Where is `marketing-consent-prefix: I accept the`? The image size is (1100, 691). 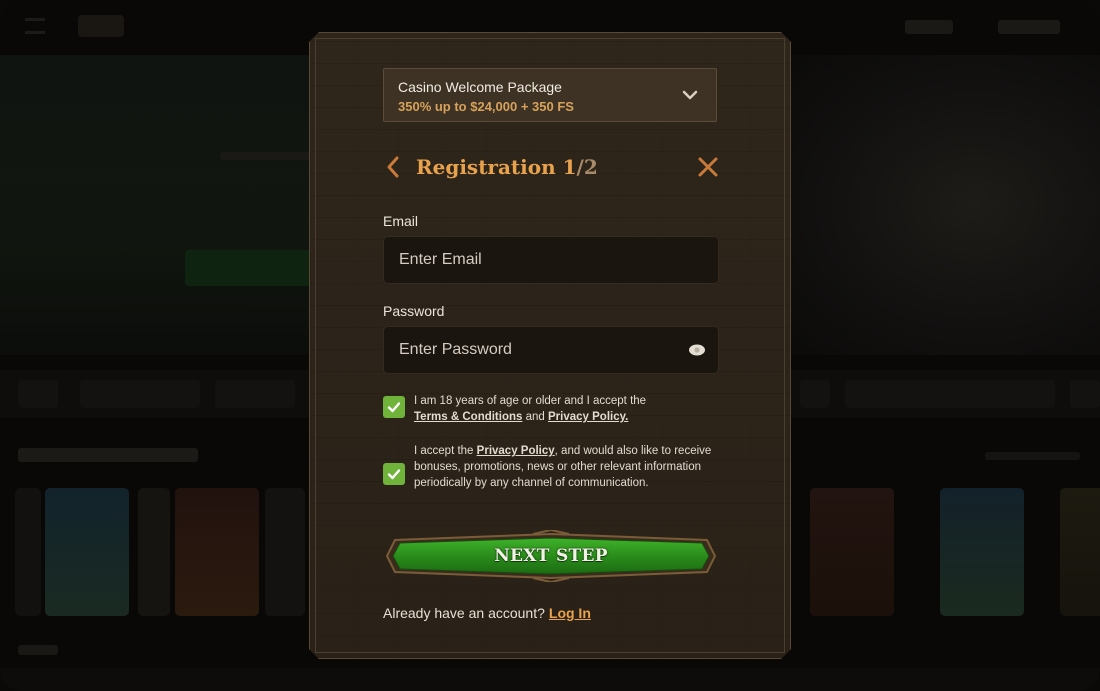
marketing-consent-prefix: I accept the is located at coordinates (444, 451).